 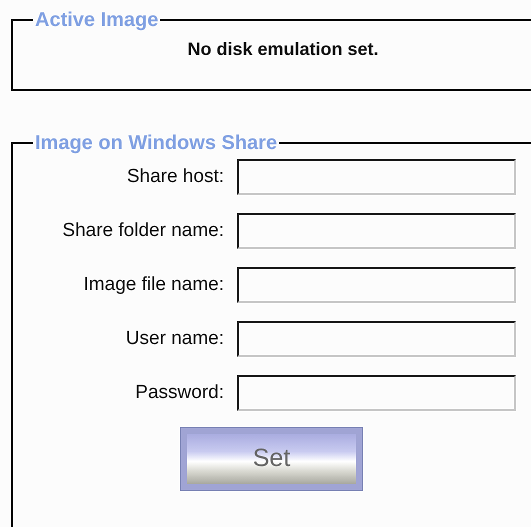 I want to click on section-title: Image on Windows Share, so click(x=156, y=143).